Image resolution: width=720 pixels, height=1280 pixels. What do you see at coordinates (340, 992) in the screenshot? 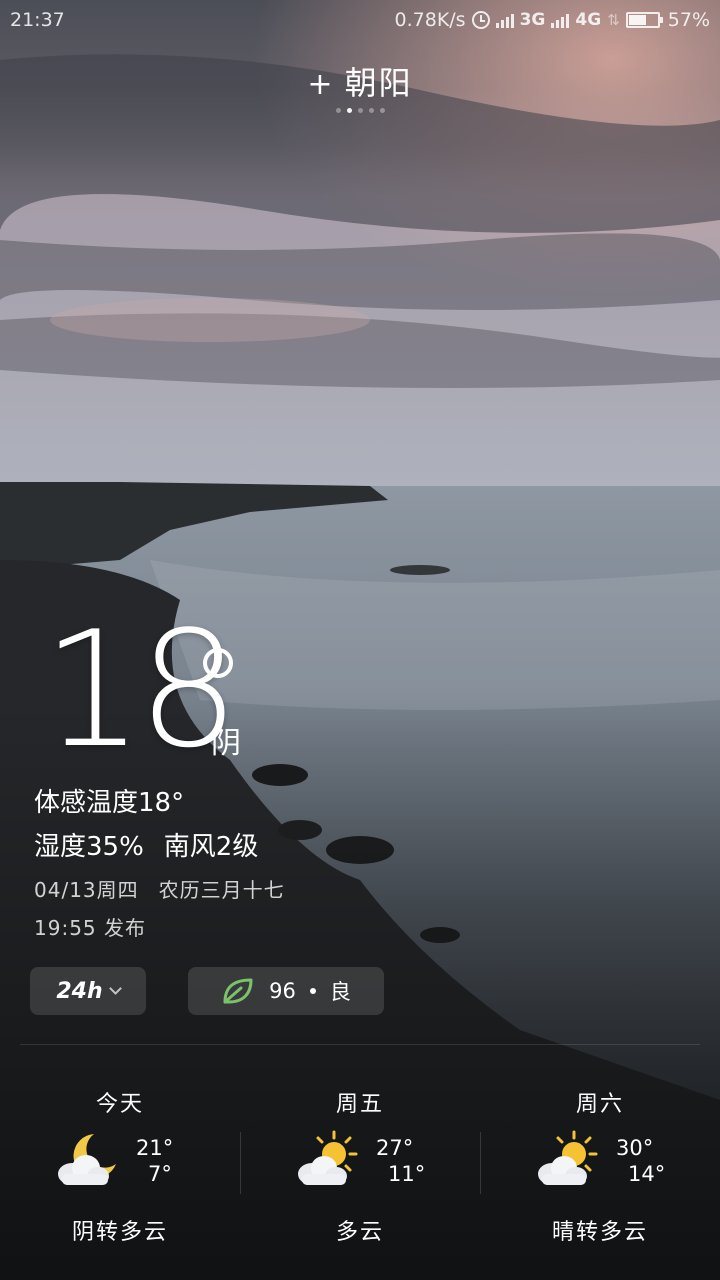
I see `aqi-level: 良` at bounding box center [340, 992].